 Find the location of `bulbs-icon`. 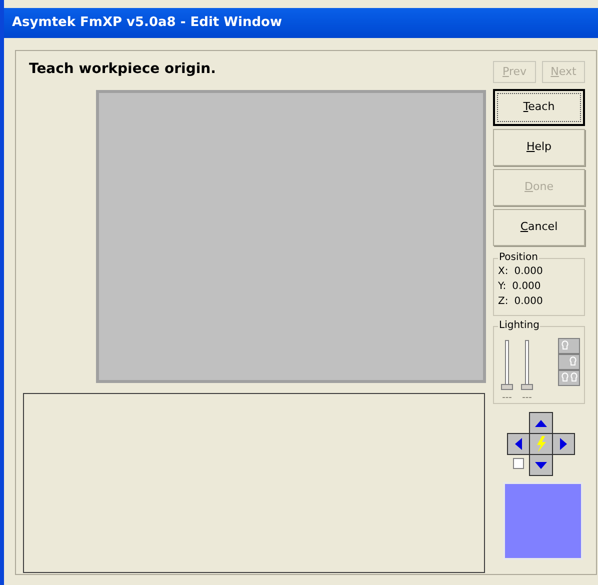

bulbs-icon is located at coordinates (569, 378).